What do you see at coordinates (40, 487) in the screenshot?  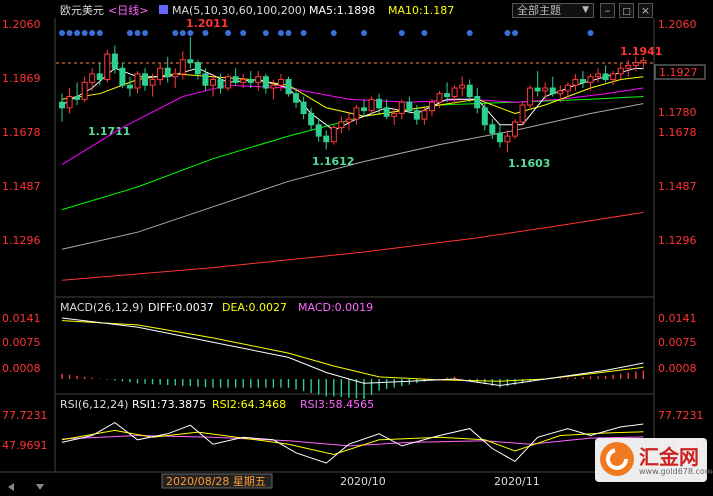 I see `scroll-down-arrow-icon` at bounding box center [40, 487].